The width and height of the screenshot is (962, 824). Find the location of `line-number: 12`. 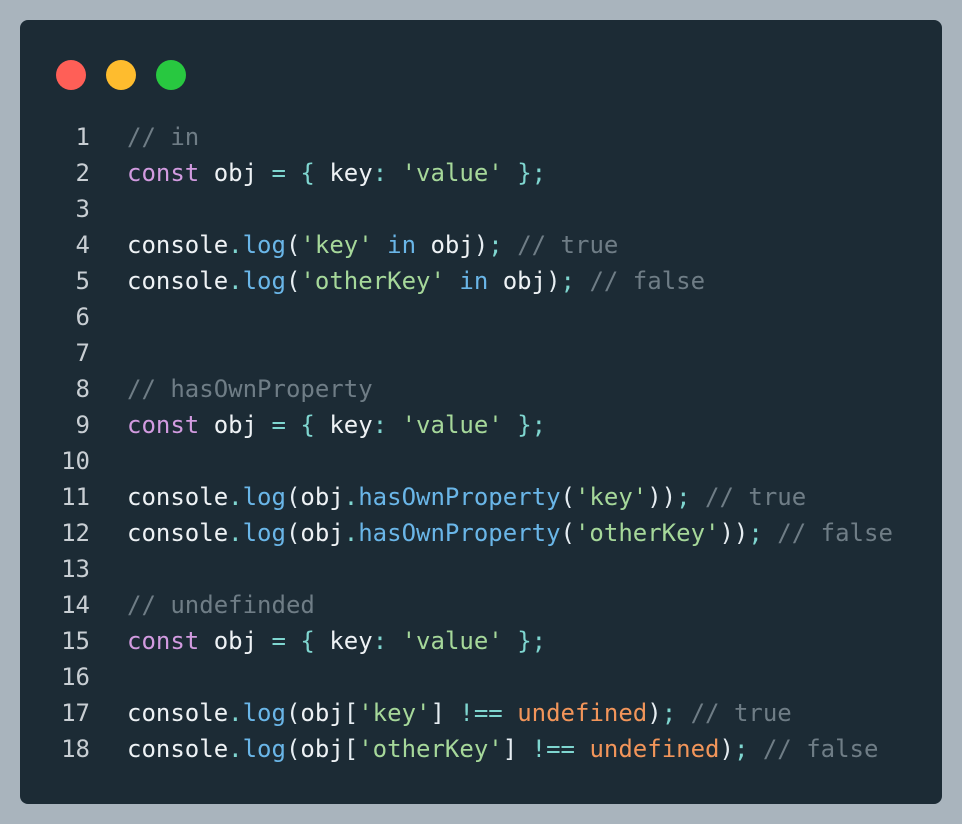

line-number: 12 is located at coordinates (75, 533).